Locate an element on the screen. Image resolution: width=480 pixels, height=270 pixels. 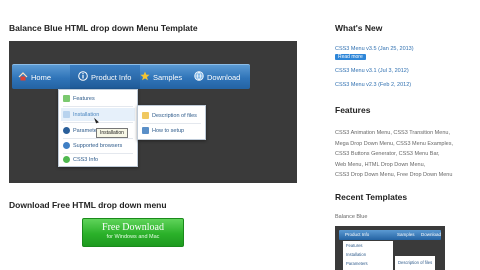
css3-icon is located at coordinates (66, 159).